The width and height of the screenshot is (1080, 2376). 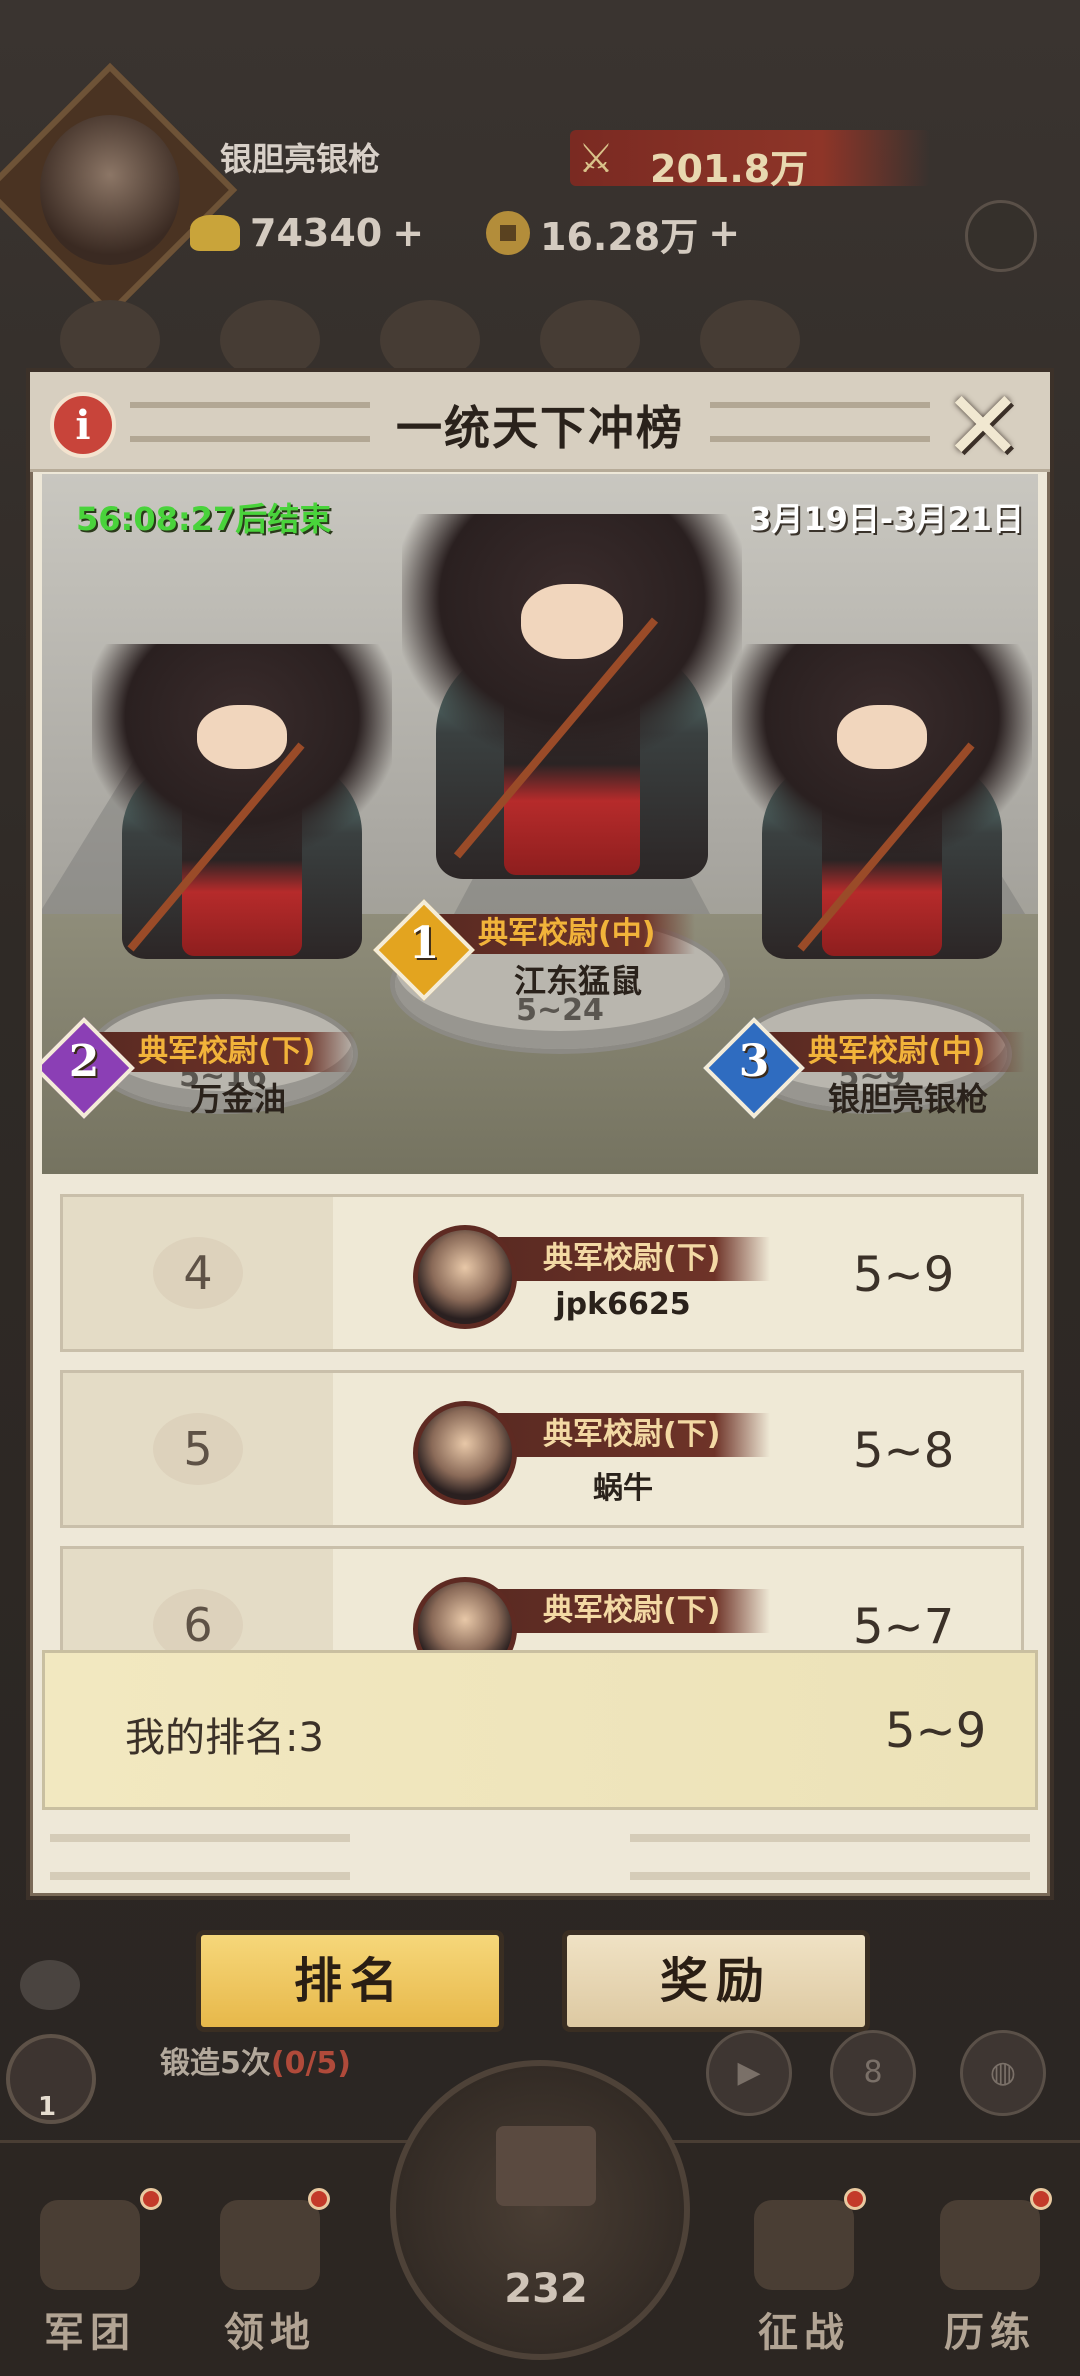 I want to click on player-name: 江东猛鼠, so click(x=577, y=981).